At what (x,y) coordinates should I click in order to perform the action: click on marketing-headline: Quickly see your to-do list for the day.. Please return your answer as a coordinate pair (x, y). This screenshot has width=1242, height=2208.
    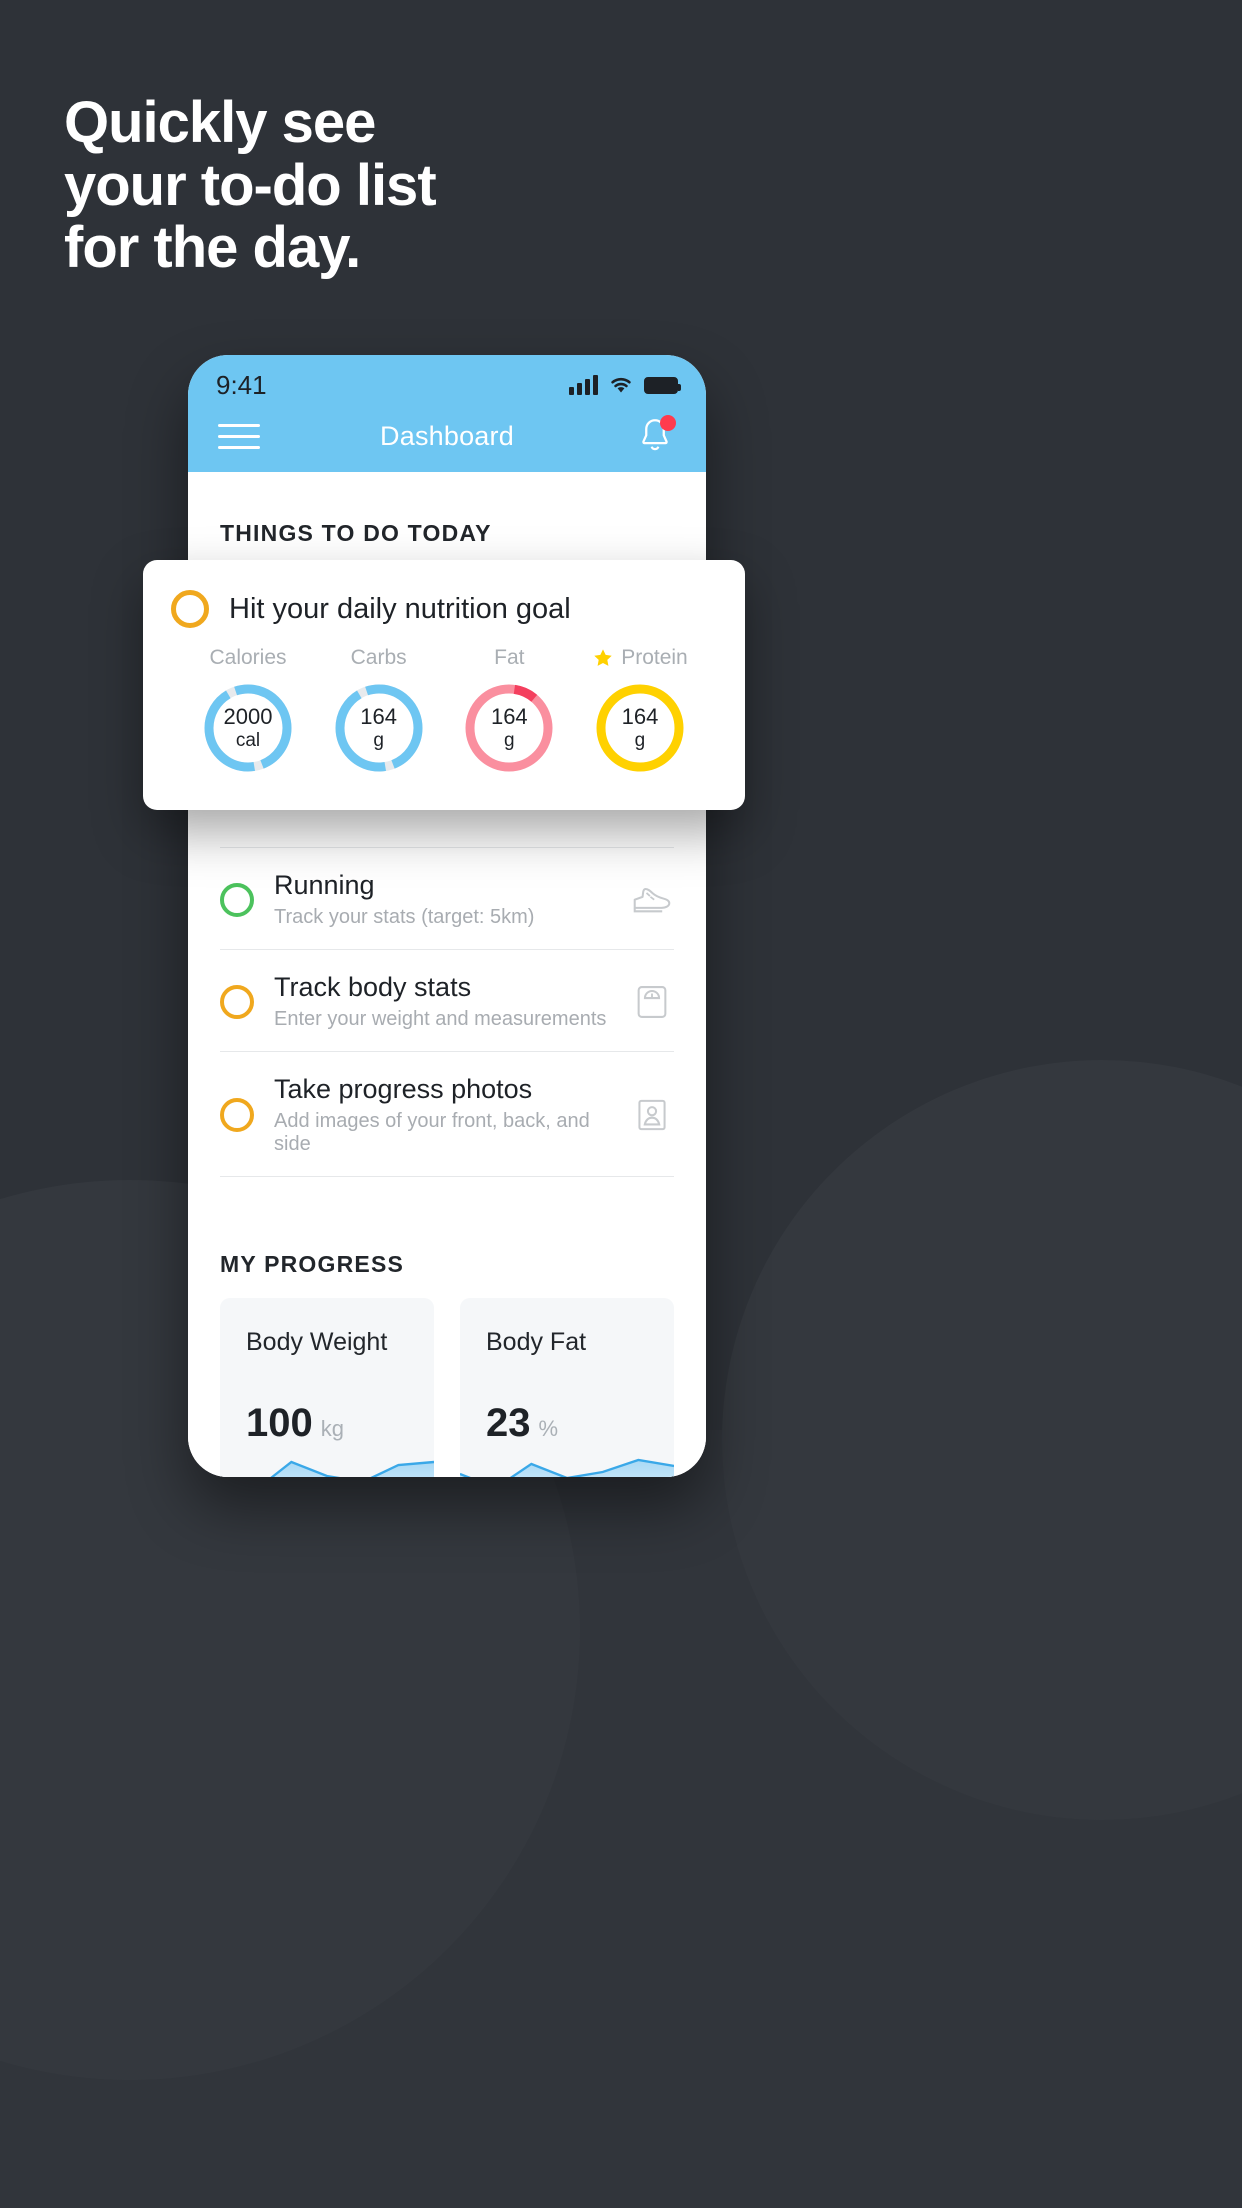
    Looking at the image, I should click on (414, 185).